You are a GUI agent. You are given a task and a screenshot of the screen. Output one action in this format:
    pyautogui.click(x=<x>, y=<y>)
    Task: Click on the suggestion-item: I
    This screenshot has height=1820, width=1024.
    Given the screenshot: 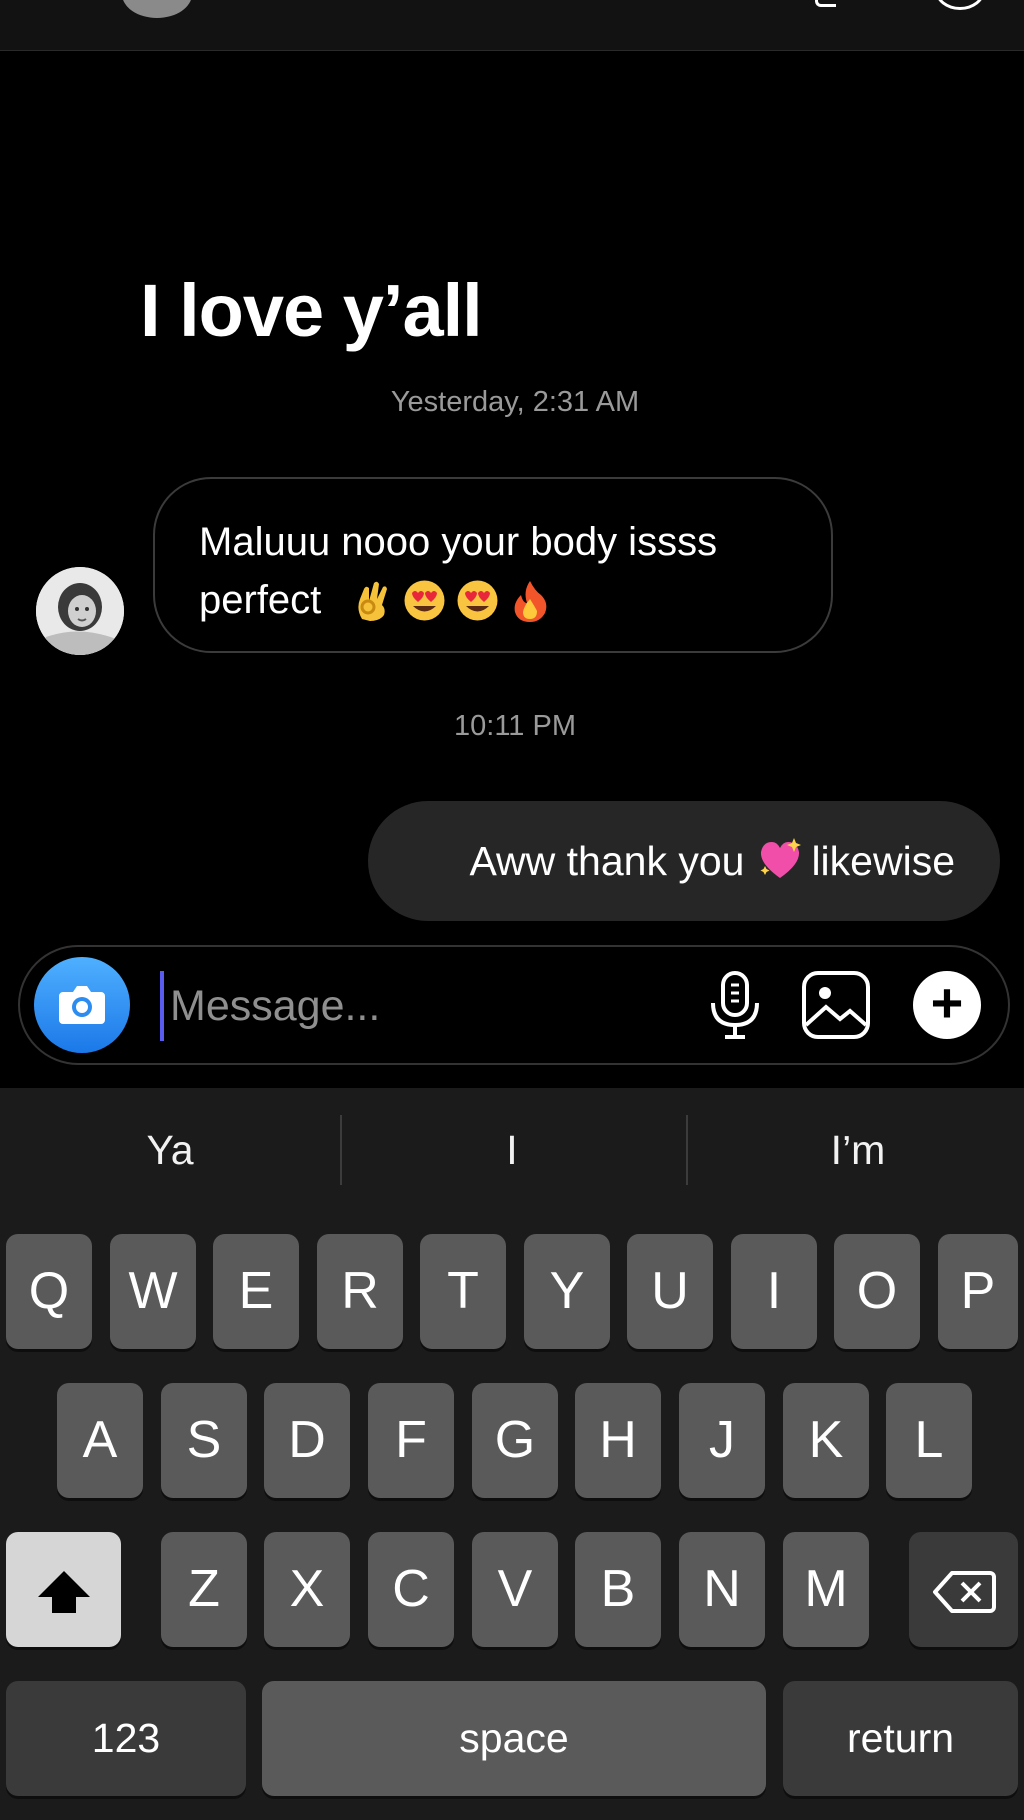 What is the action you would take?
    pyautogui.click(x=512, y=1150)
    